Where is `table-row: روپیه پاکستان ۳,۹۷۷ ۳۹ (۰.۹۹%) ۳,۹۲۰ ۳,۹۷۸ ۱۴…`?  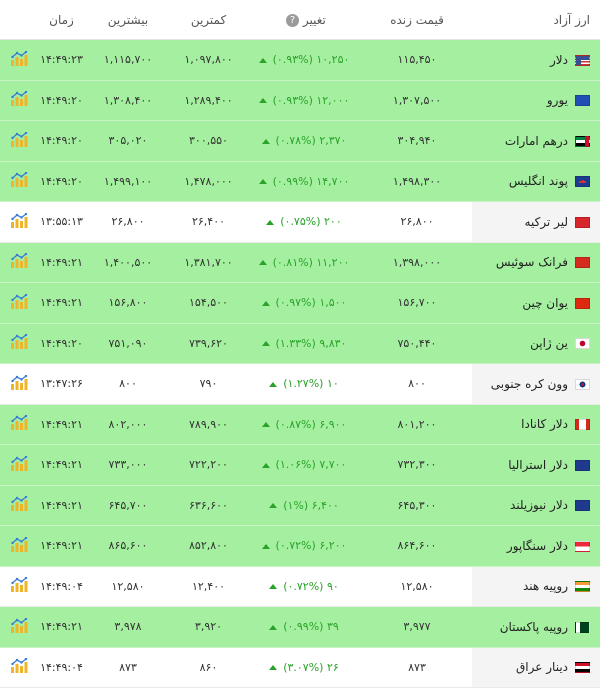 table-row: روپیه پاکستان ۳,۹۷۷ ۳۹ (۰.۹۹%) ۳,۹۲۰ ۳,۹۷۸ ۱۴… is located at coordinates (300, 627).